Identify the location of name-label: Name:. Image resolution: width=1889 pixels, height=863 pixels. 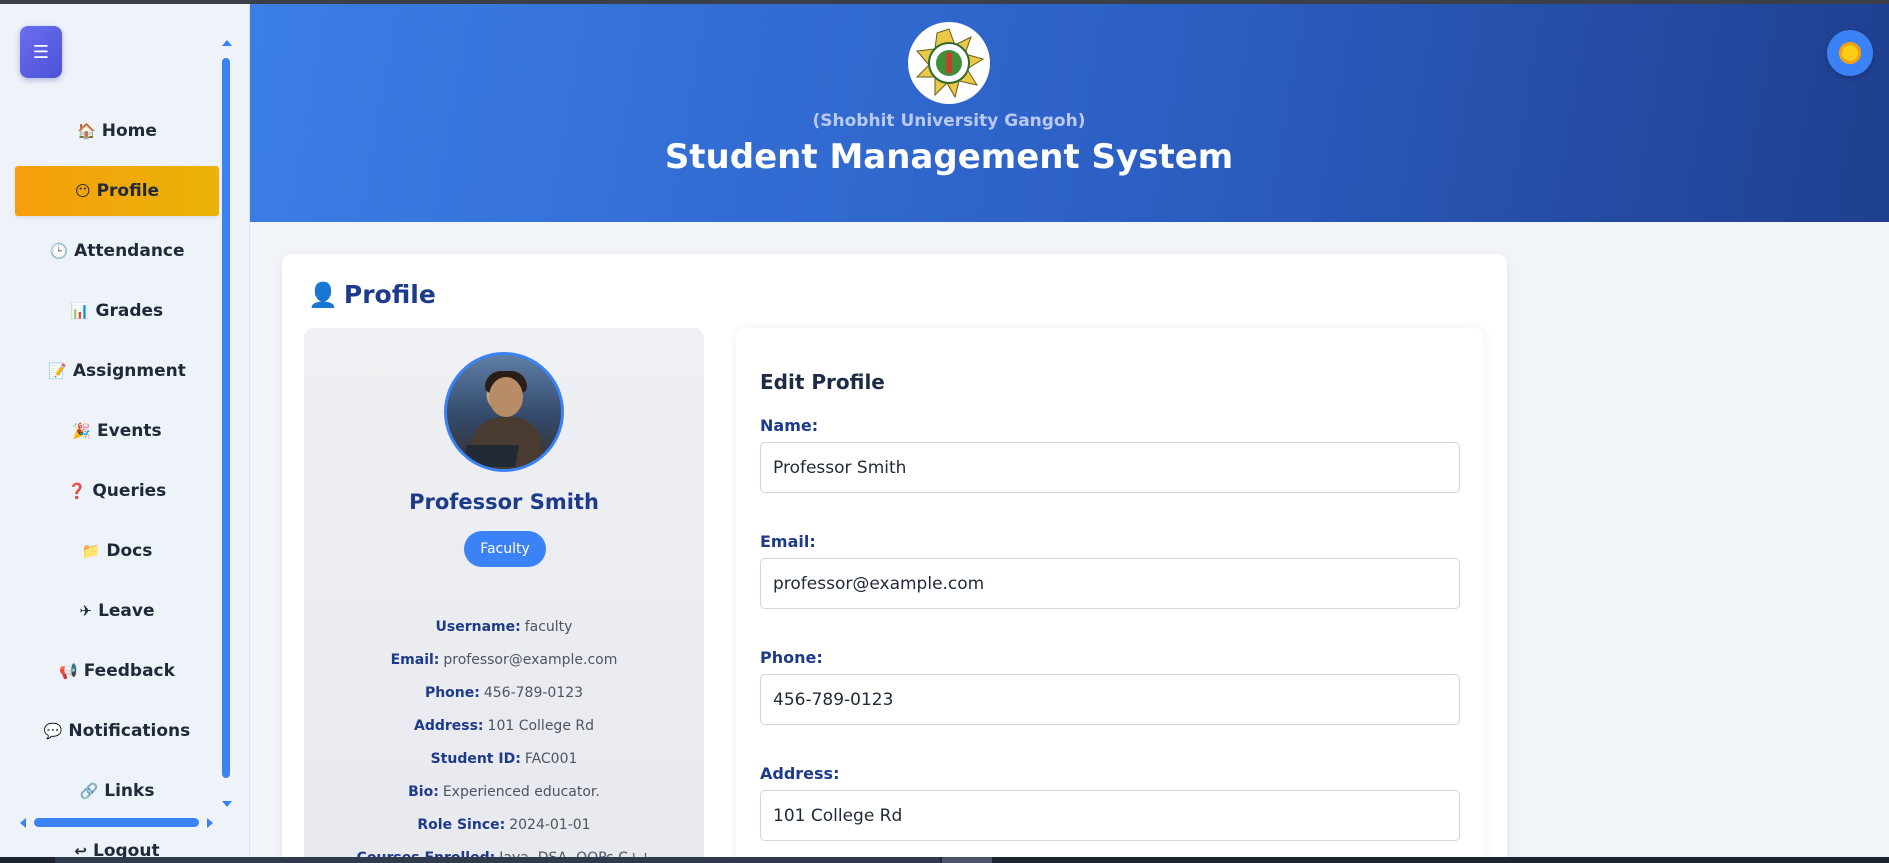
(789, 425).